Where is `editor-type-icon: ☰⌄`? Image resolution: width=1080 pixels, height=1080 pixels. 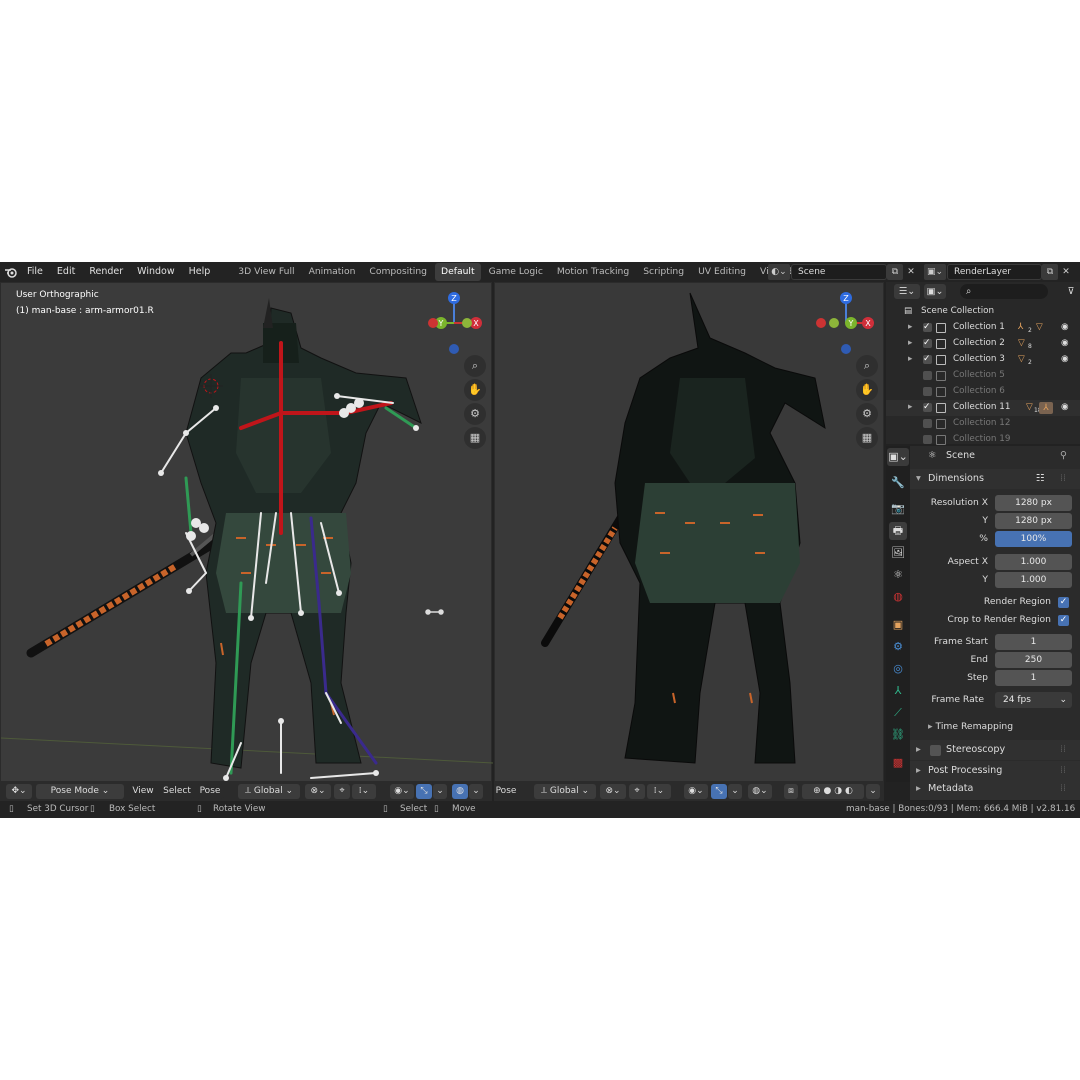 editor-type-icon: ☰⌄ is located at coordinates (907, 291).